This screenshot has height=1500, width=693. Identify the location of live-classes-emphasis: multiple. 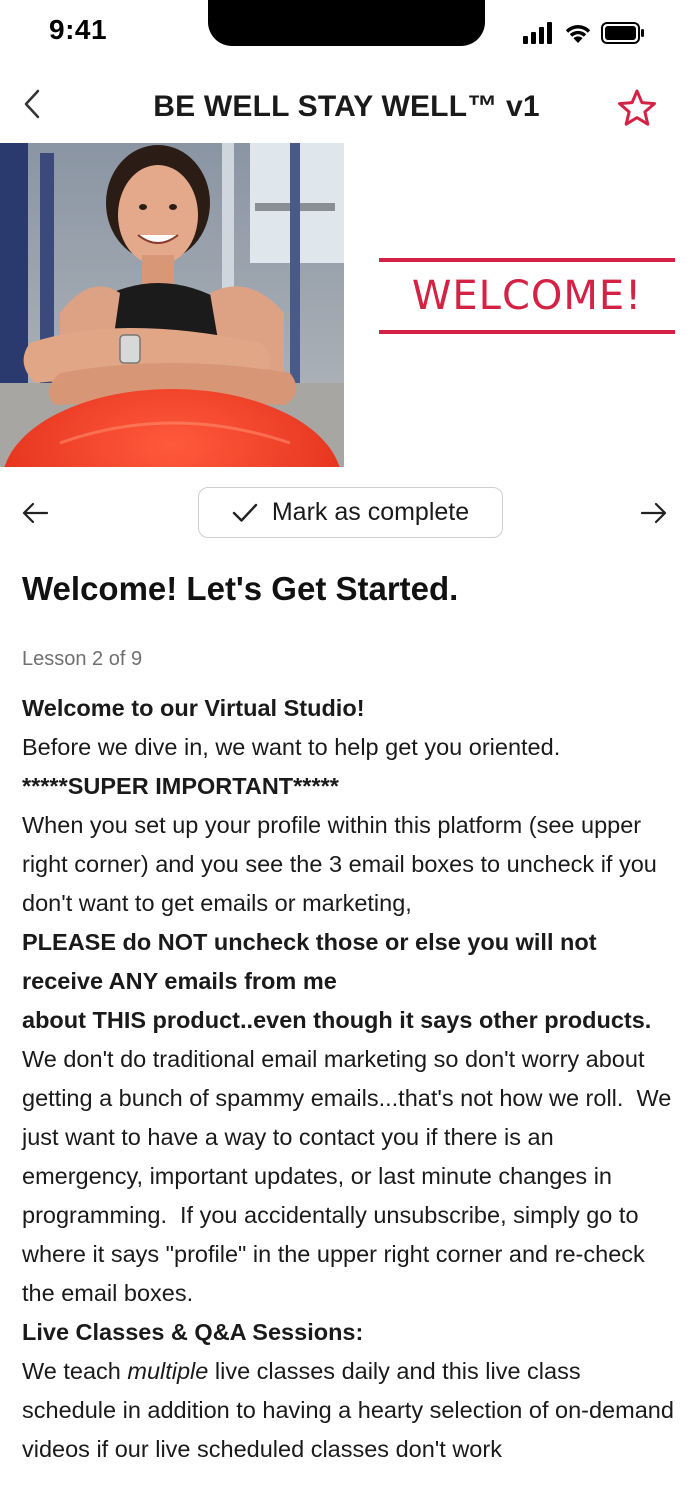
(168, 1371).